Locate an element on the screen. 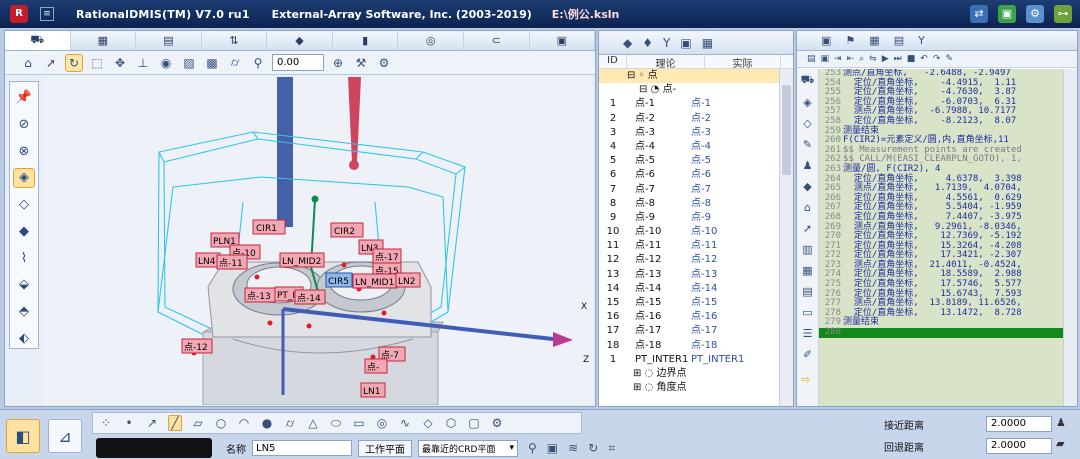 The width and height of the screenshot is (1080, 459). column-id: ID is located at coordinates (613, 61).